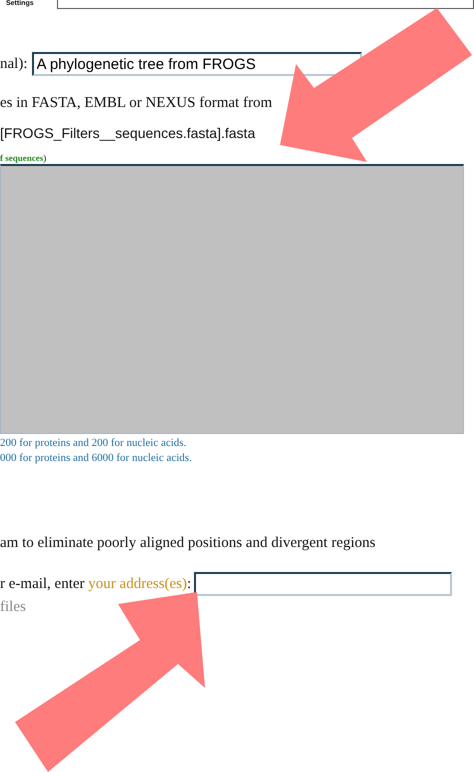 The height and width of the screenshot is (772, 474). What do you see at coordinates (197, 64) in the screenshot?
I see `title-field: A phylogenetic tree from FROGS` at bounding box center [197, 64].